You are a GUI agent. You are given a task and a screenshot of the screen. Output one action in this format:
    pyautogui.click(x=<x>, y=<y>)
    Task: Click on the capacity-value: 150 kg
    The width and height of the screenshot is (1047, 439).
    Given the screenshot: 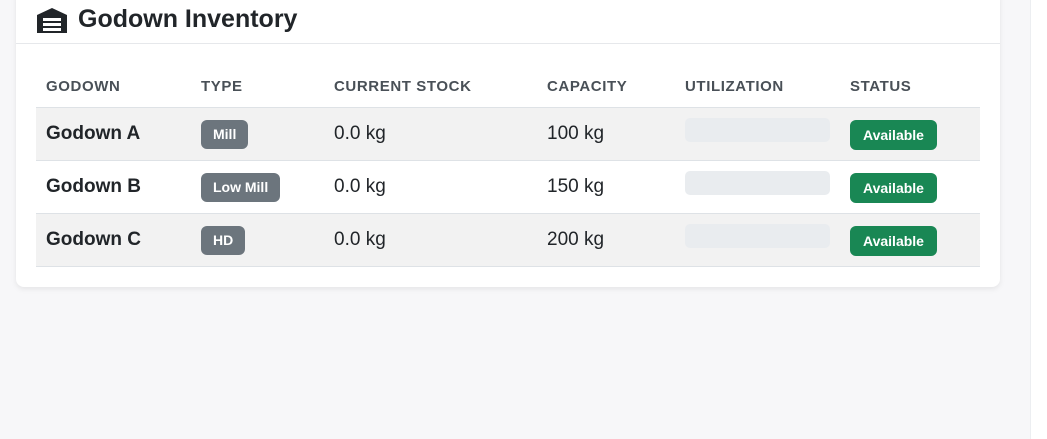 What is the action you would take?
    pyautogui.click(x=576, y=186)
    